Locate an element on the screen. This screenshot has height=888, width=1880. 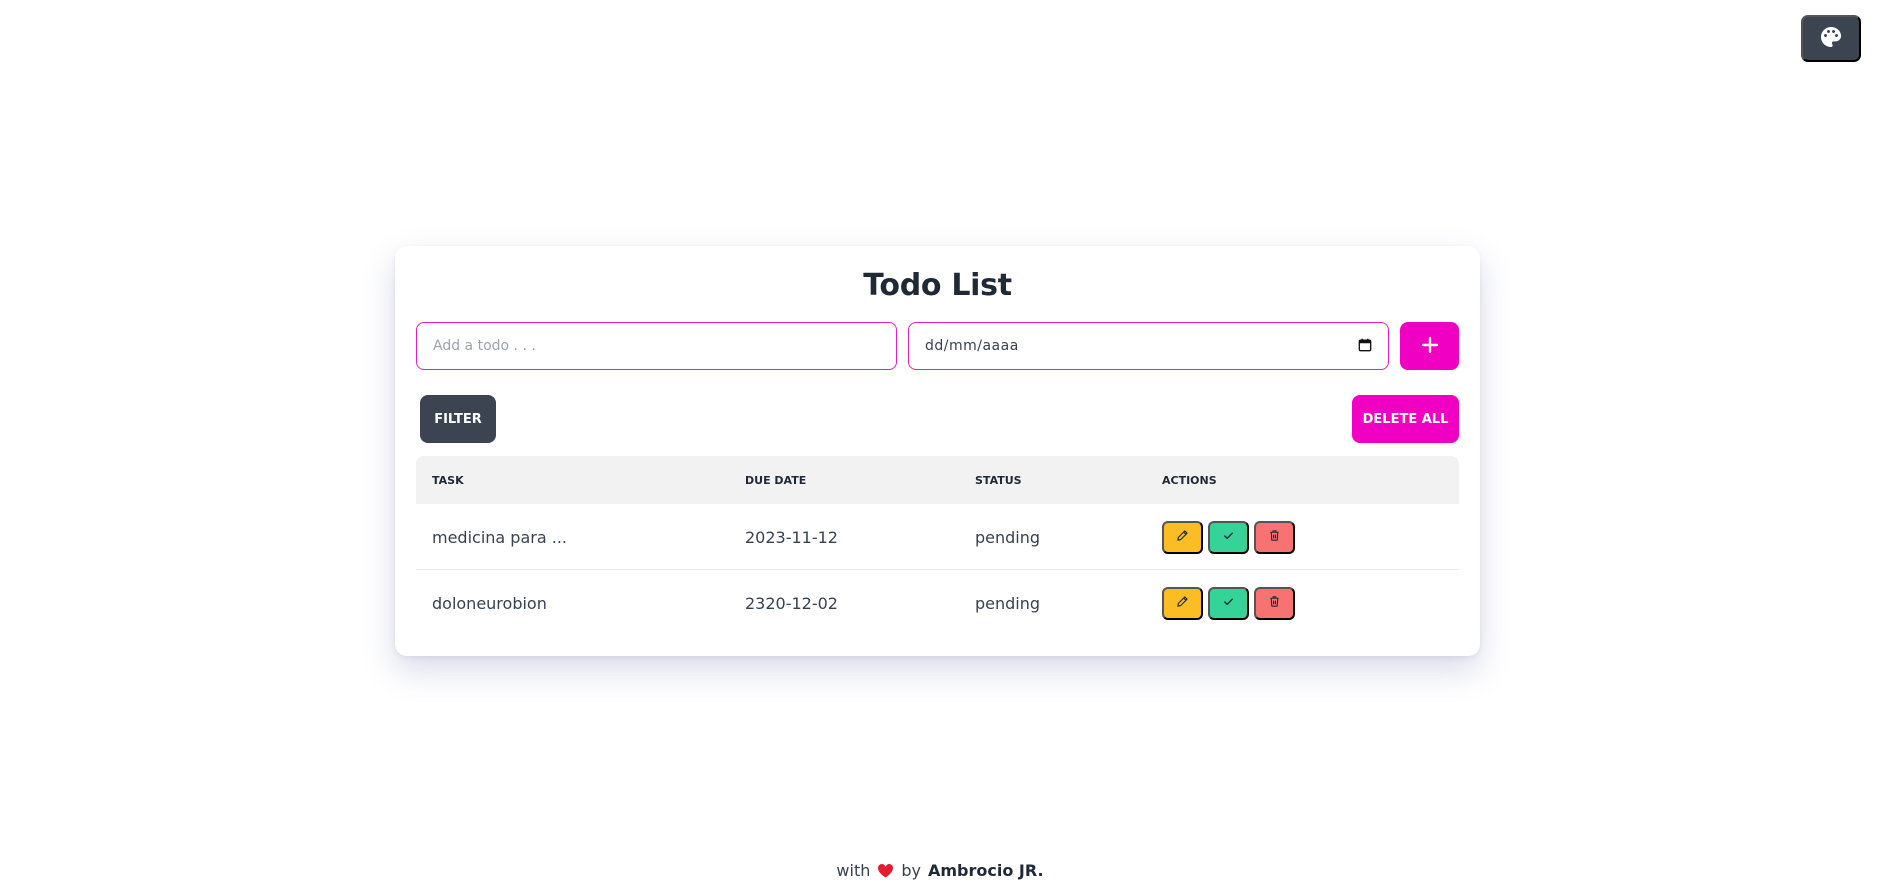
footer-middle: by is located at coordinates (911, 870).